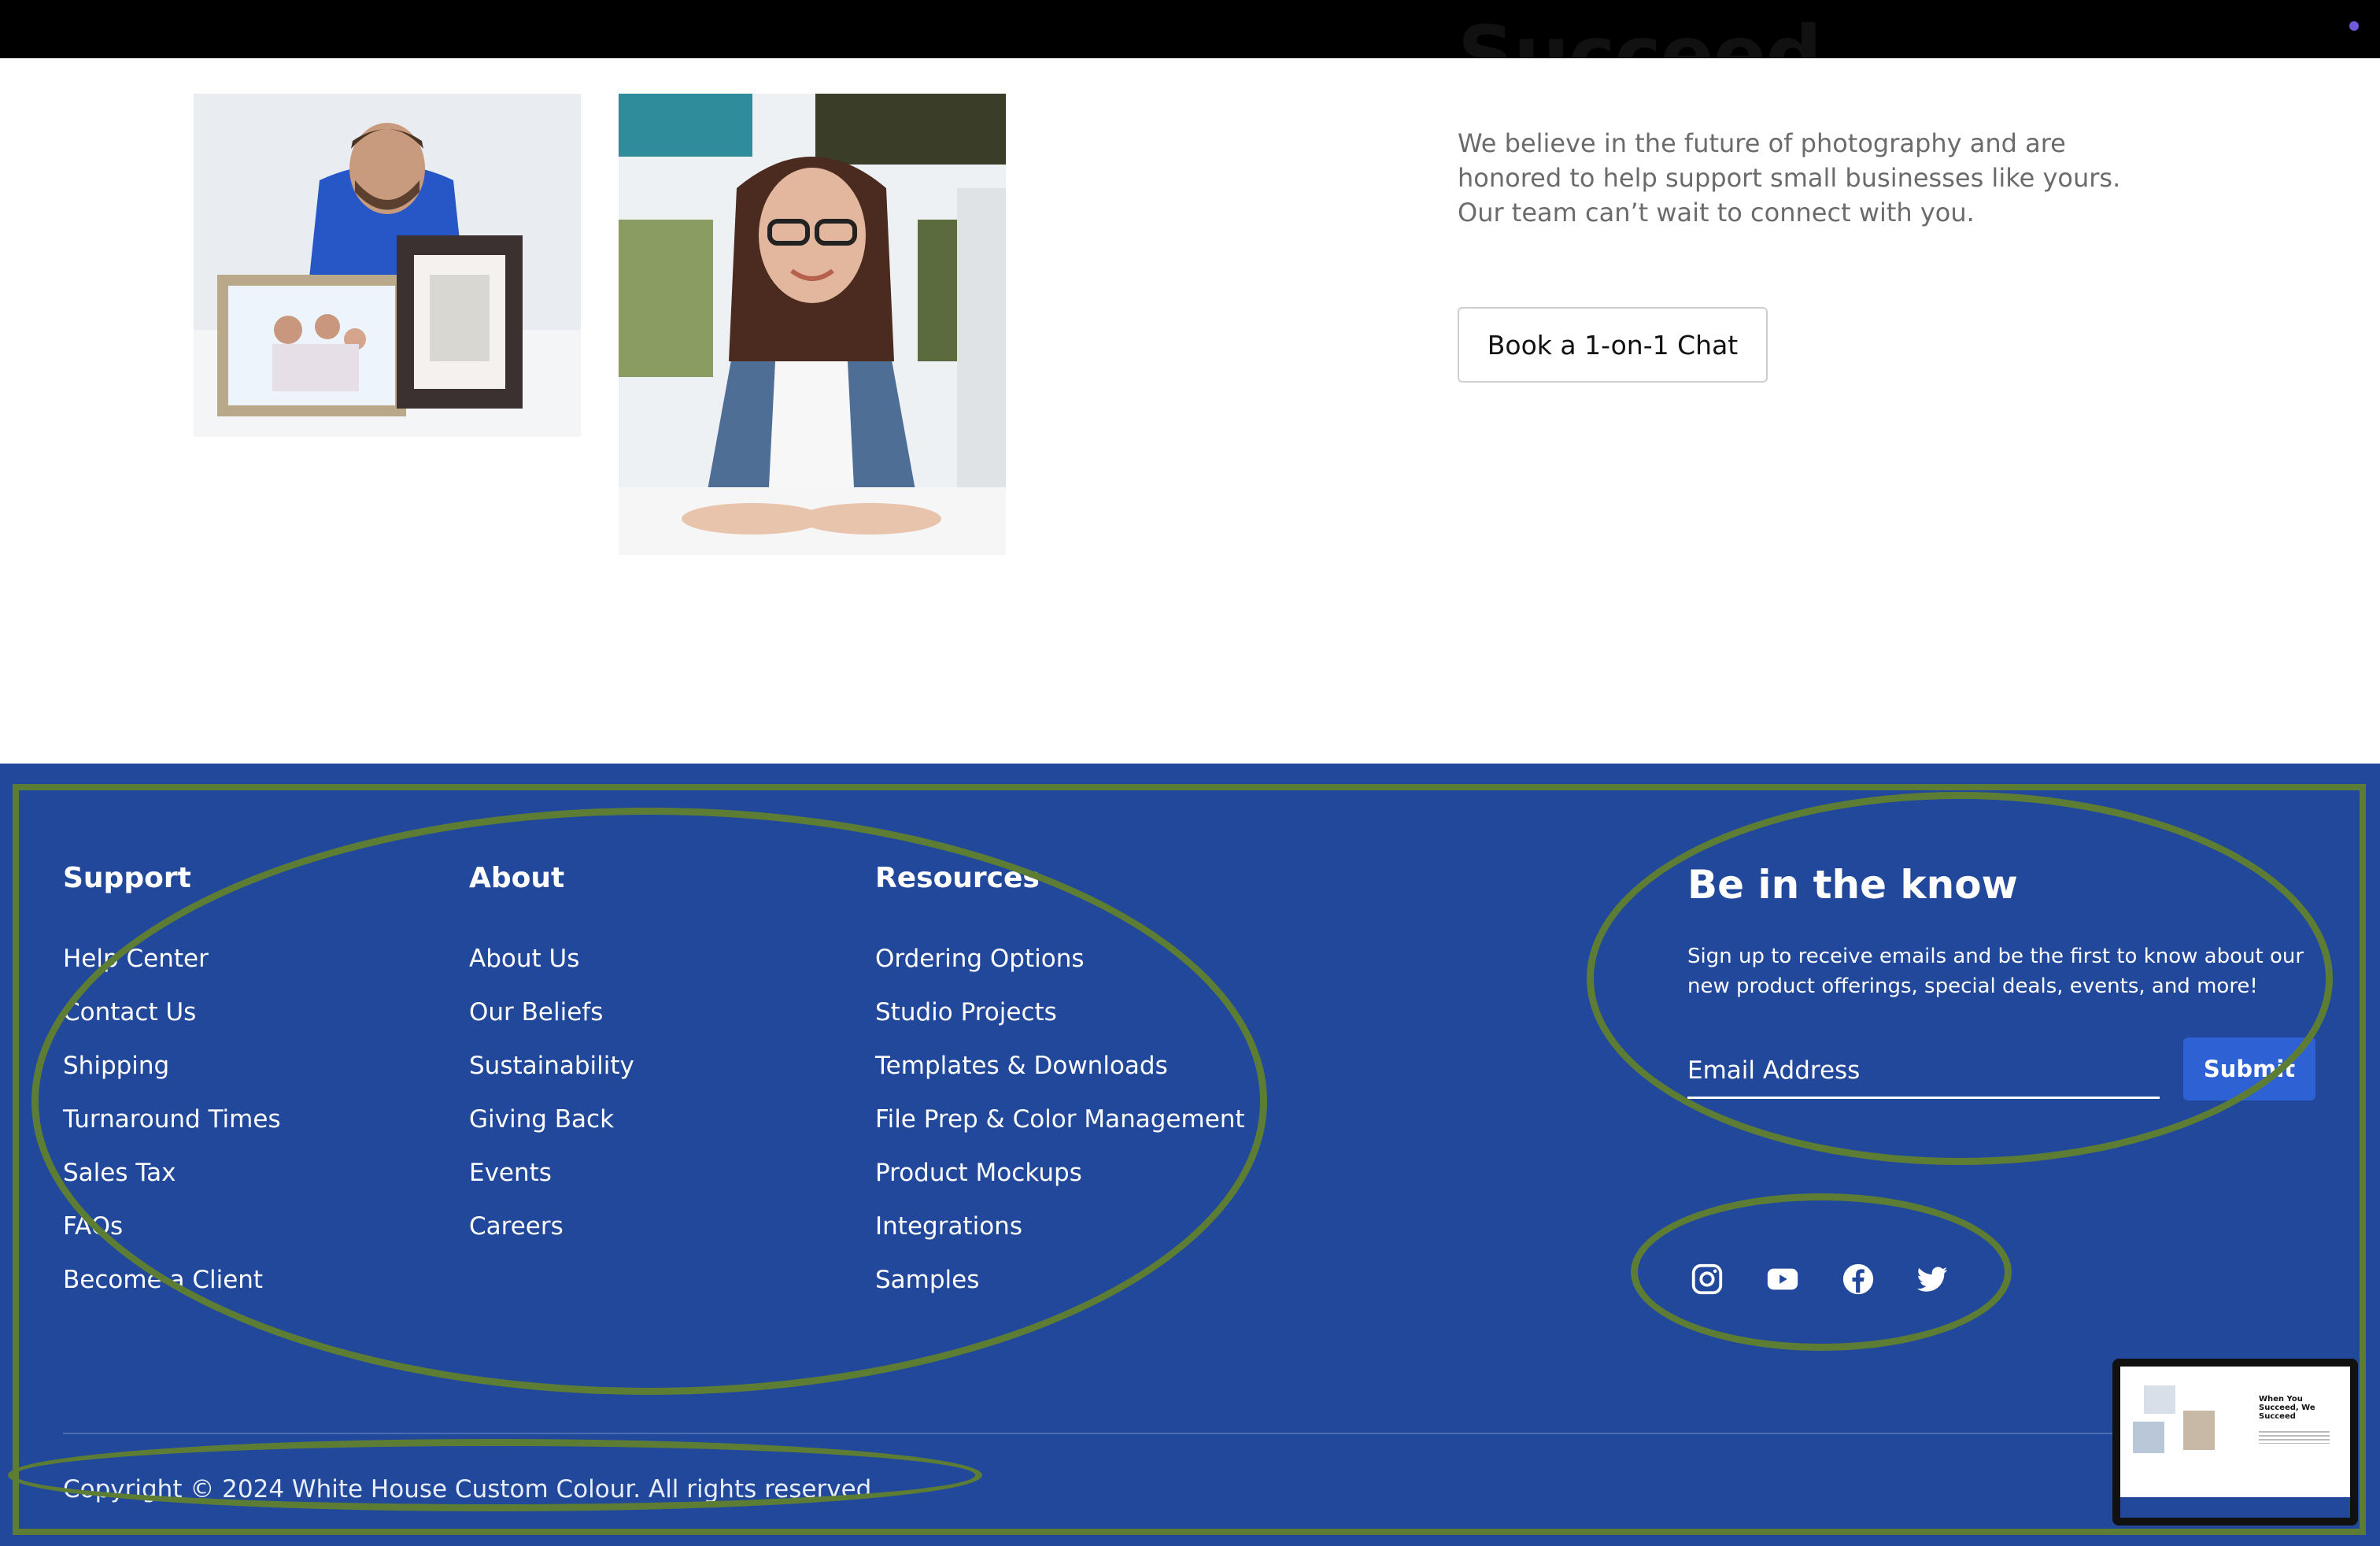  I want to click on submit-button: Submit, so click(2249, 1068).